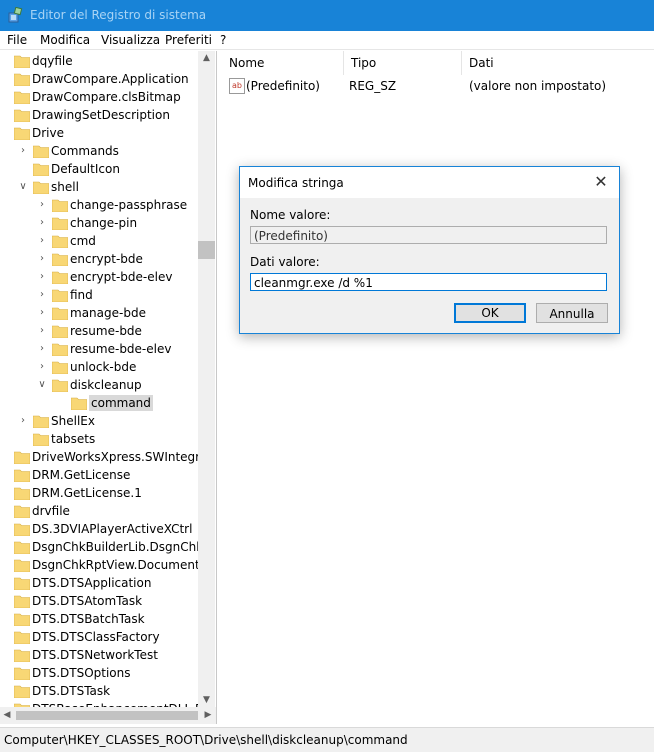  Describe the element at coordinates (283, 86) in the screenshot. I see `value-name: (Predefinito)` at that location.